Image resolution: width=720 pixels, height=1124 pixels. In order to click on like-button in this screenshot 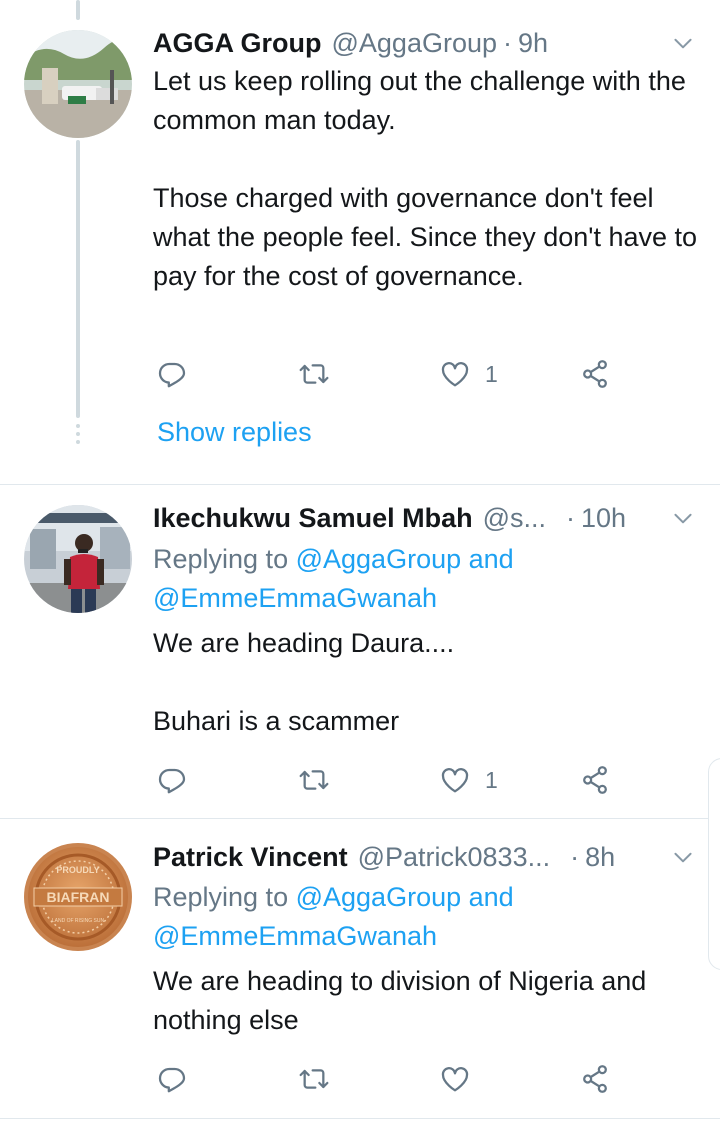, I will do `click(455, 1079)`.